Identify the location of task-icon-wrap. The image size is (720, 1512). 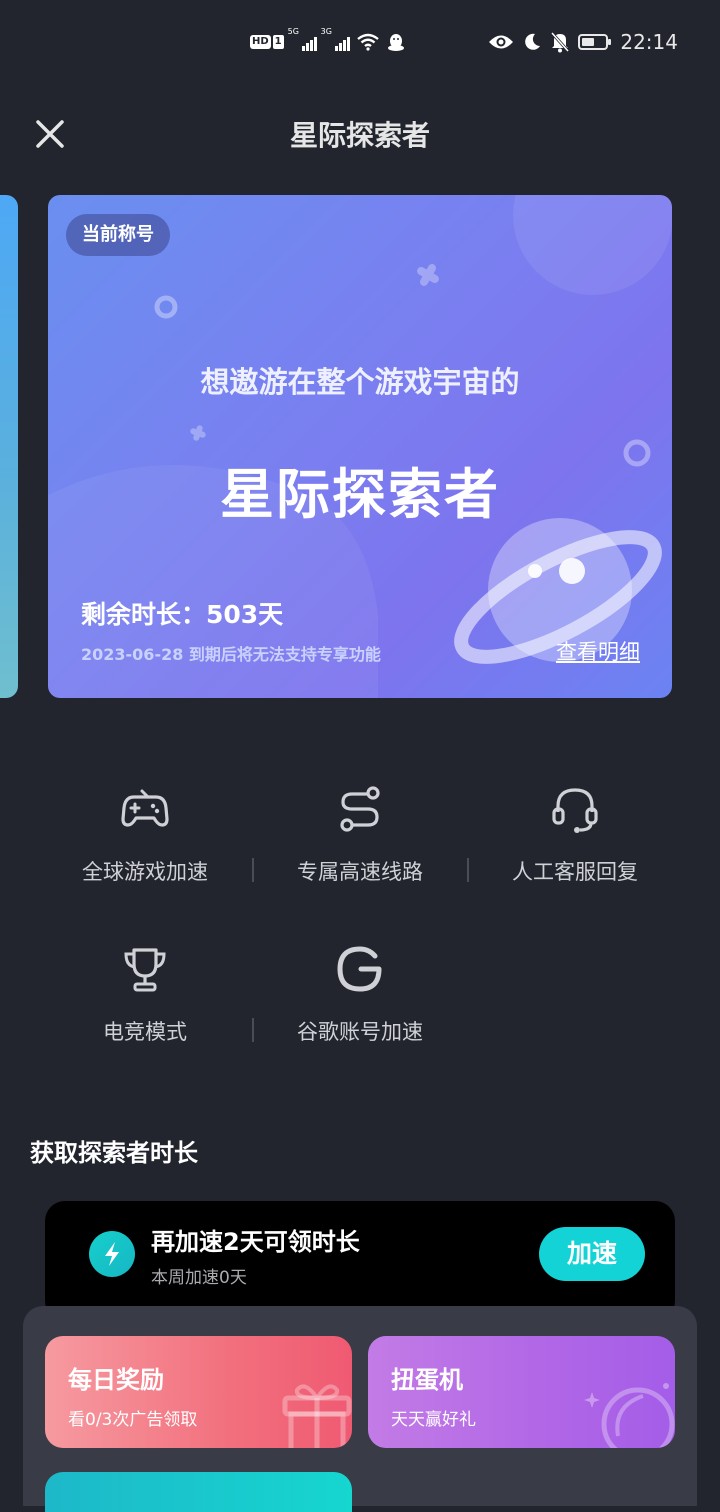
(112, 1254).